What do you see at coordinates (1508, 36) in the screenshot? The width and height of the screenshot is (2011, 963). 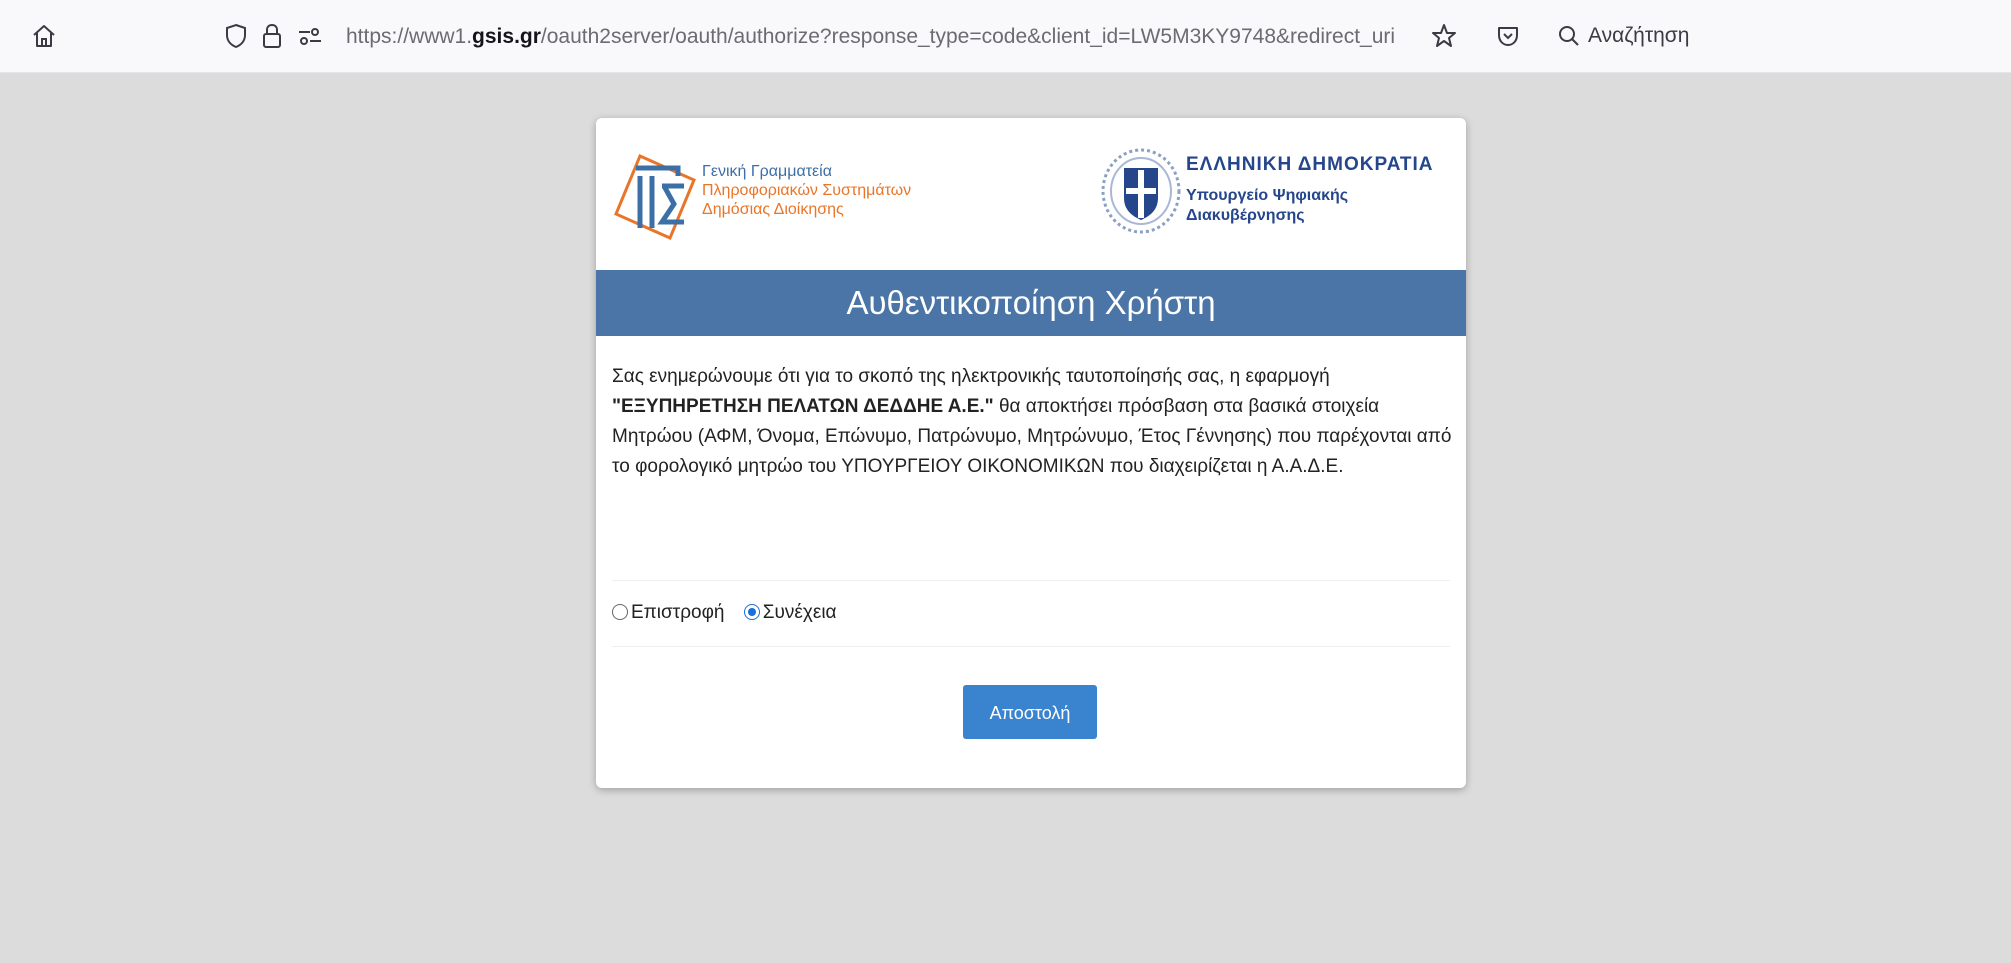 I see `pocket-icon` at bounding box center [1508, 36].